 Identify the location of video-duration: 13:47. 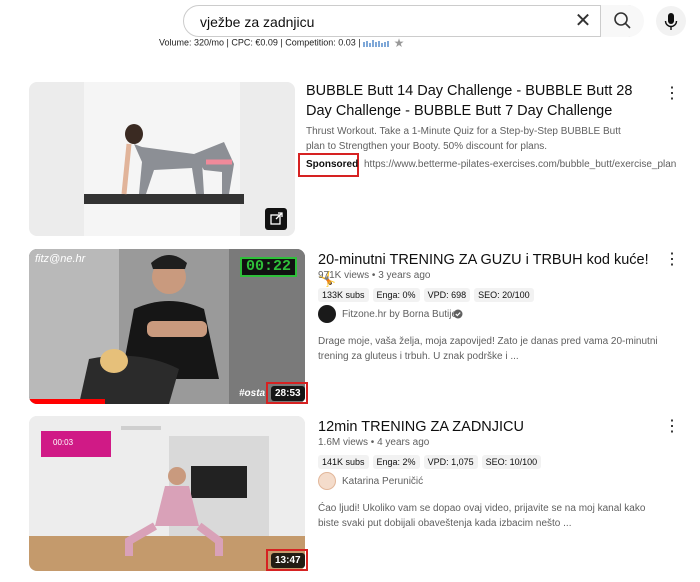
(288, 560).